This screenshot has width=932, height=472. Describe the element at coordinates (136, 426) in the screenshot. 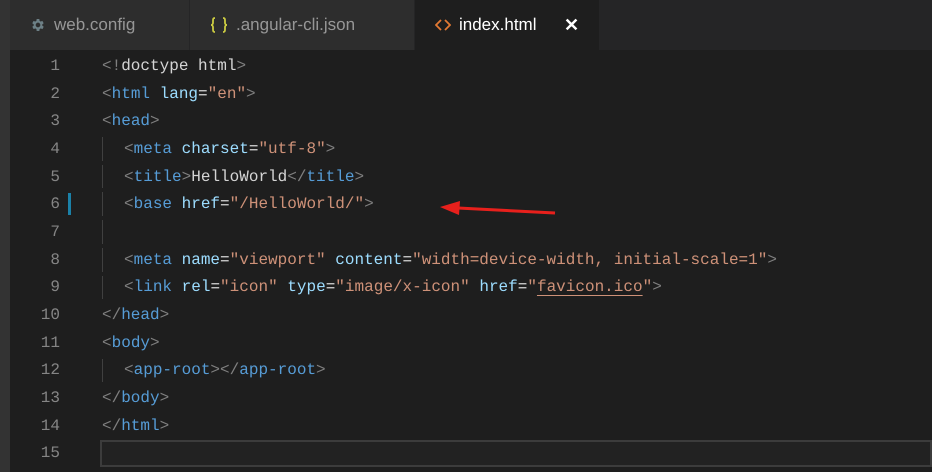

I see `code-line: </html>` at that location.